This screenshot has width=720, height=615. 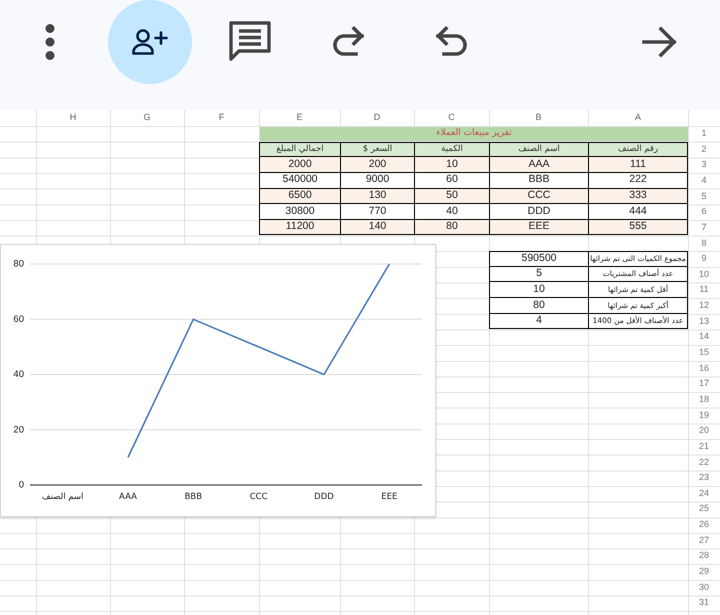 What do you see at coordinates (704, 384) in the screenshot?
I see `row-number: 17` at bounding box center [704, 384].